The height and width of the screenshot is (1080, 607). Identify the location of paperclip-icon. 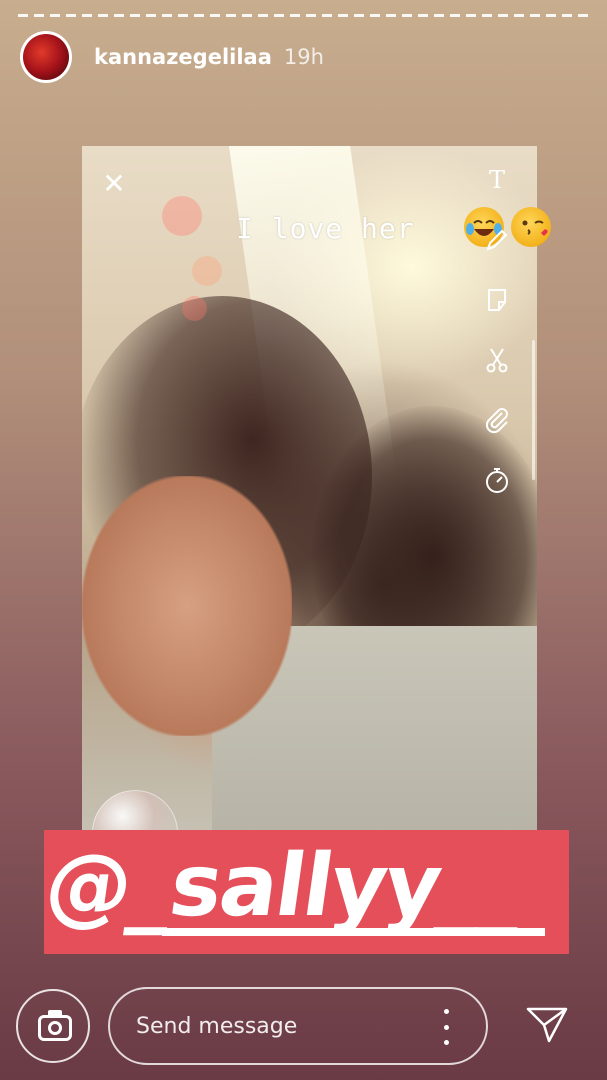
(497, 420).